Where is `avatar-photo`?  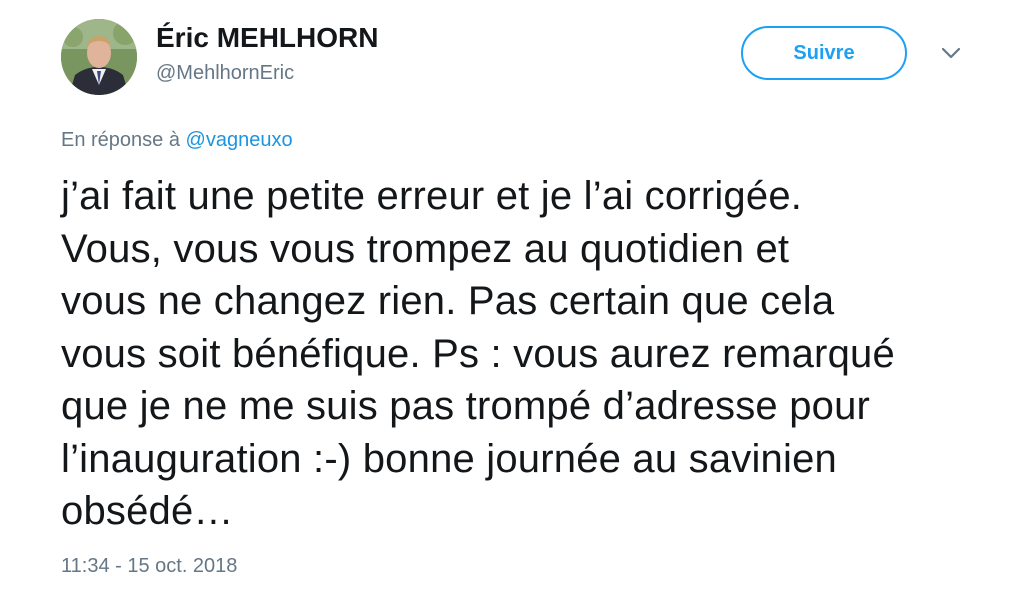
avatar-photo is located at coordinates (99, 57).